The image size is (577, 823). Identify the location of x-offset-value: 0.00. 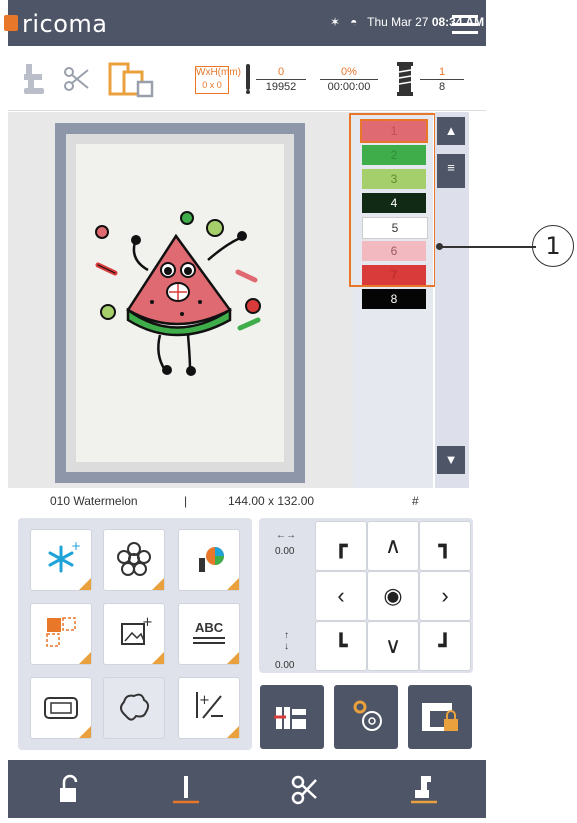
(285, 551).